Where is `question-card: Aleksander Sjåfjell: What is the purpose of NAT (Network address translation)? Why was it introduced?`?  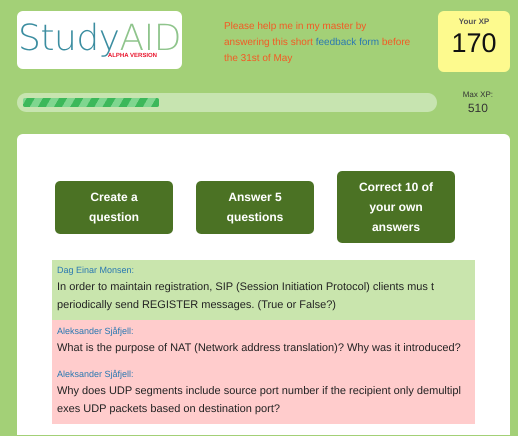 question-card: Aleksander Sjåfjell: What is the purpose of NAT (Network address translation)? Why was it introduced? is located at coordinates (263, 341).